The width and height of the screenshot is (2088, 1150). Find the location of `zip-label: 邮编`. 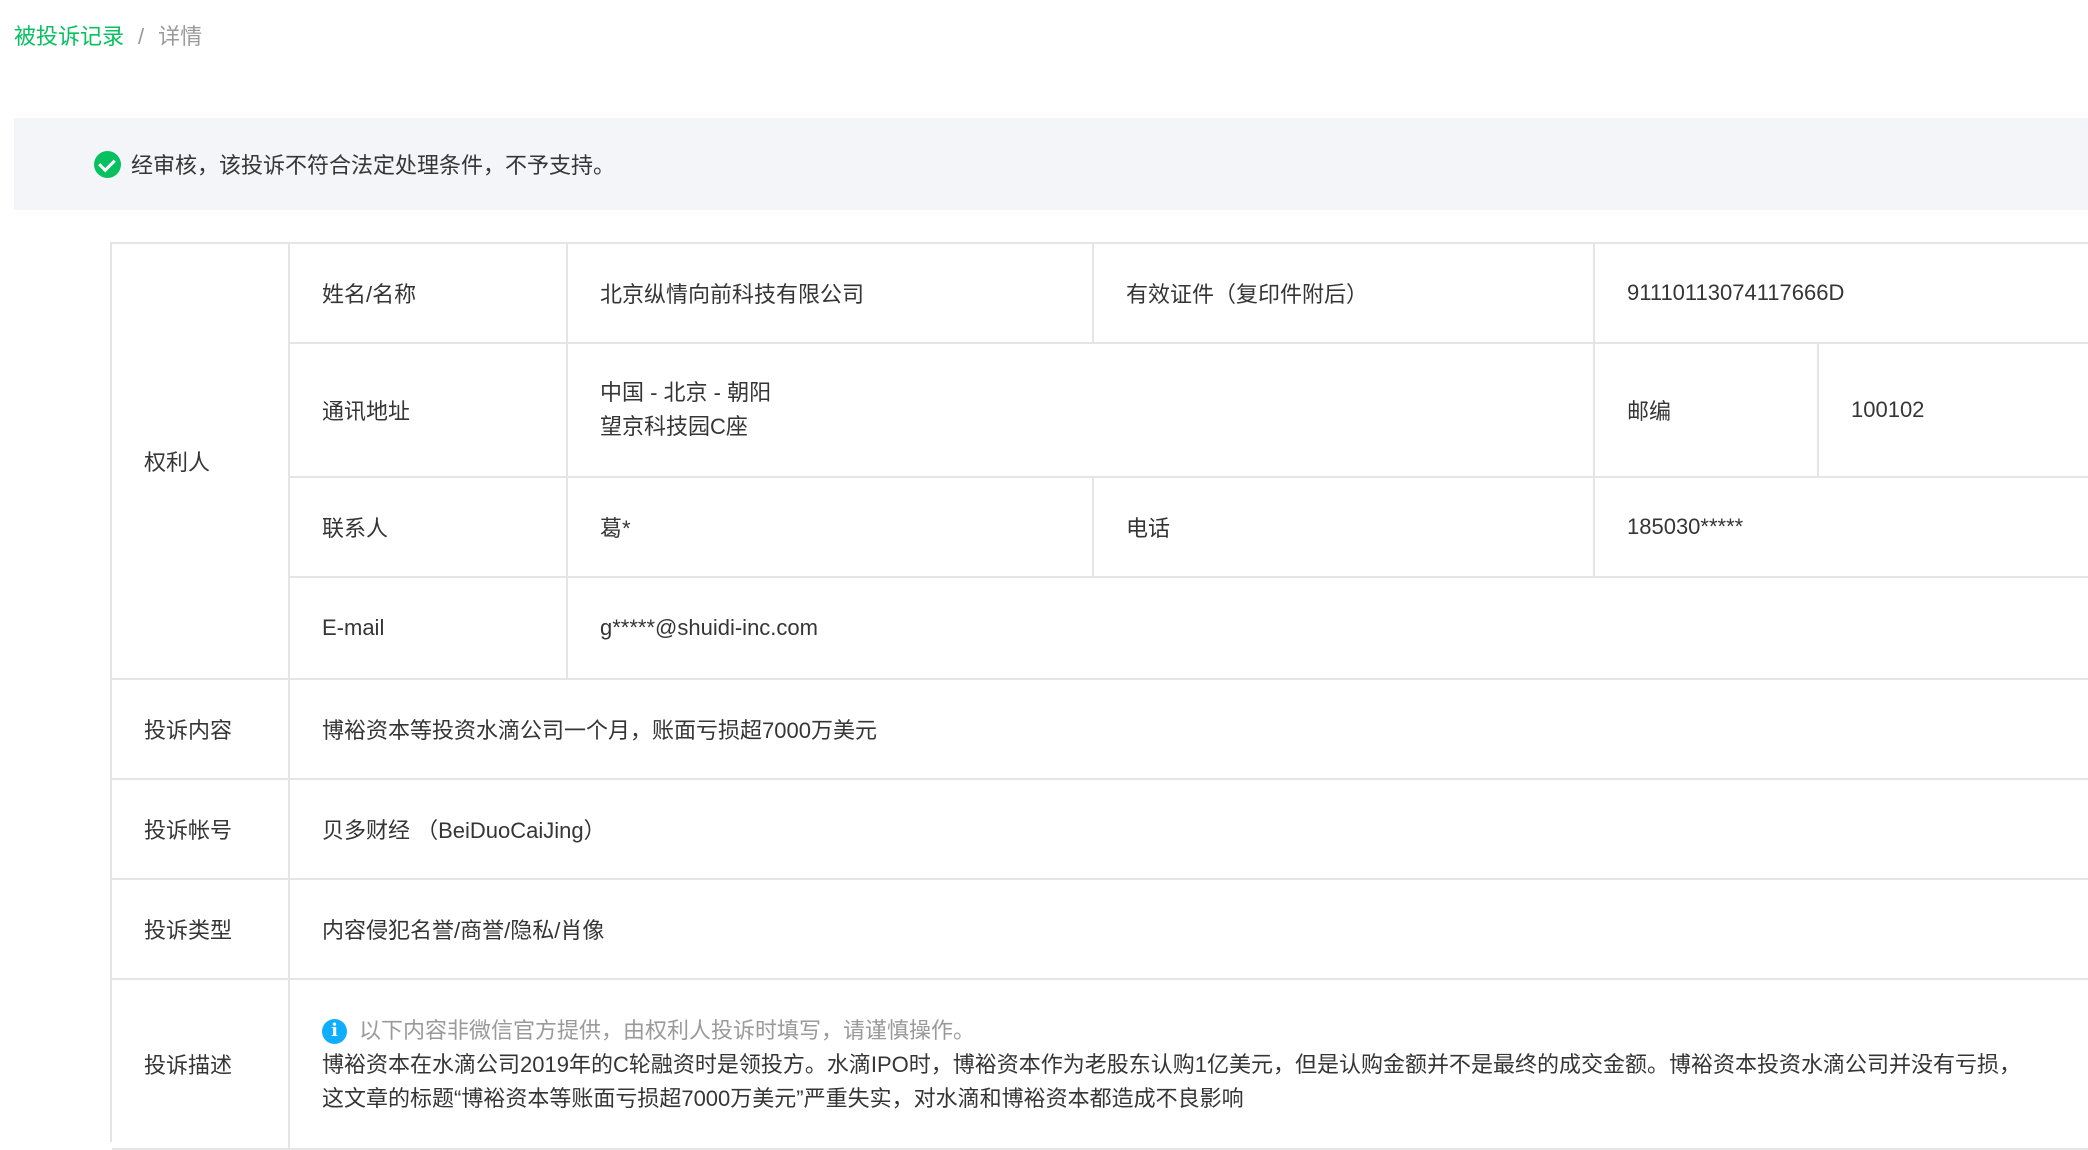

zip-label: 邮编 is located at coordinates (1707, 411).